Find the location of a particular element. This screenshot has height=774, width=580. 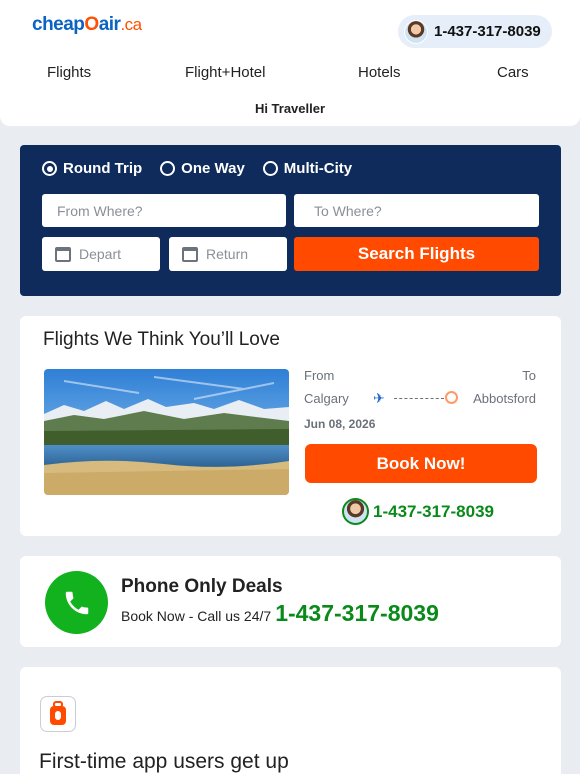

phone-deals-title: Phone Only Deals is located at coordinates (202, 586).